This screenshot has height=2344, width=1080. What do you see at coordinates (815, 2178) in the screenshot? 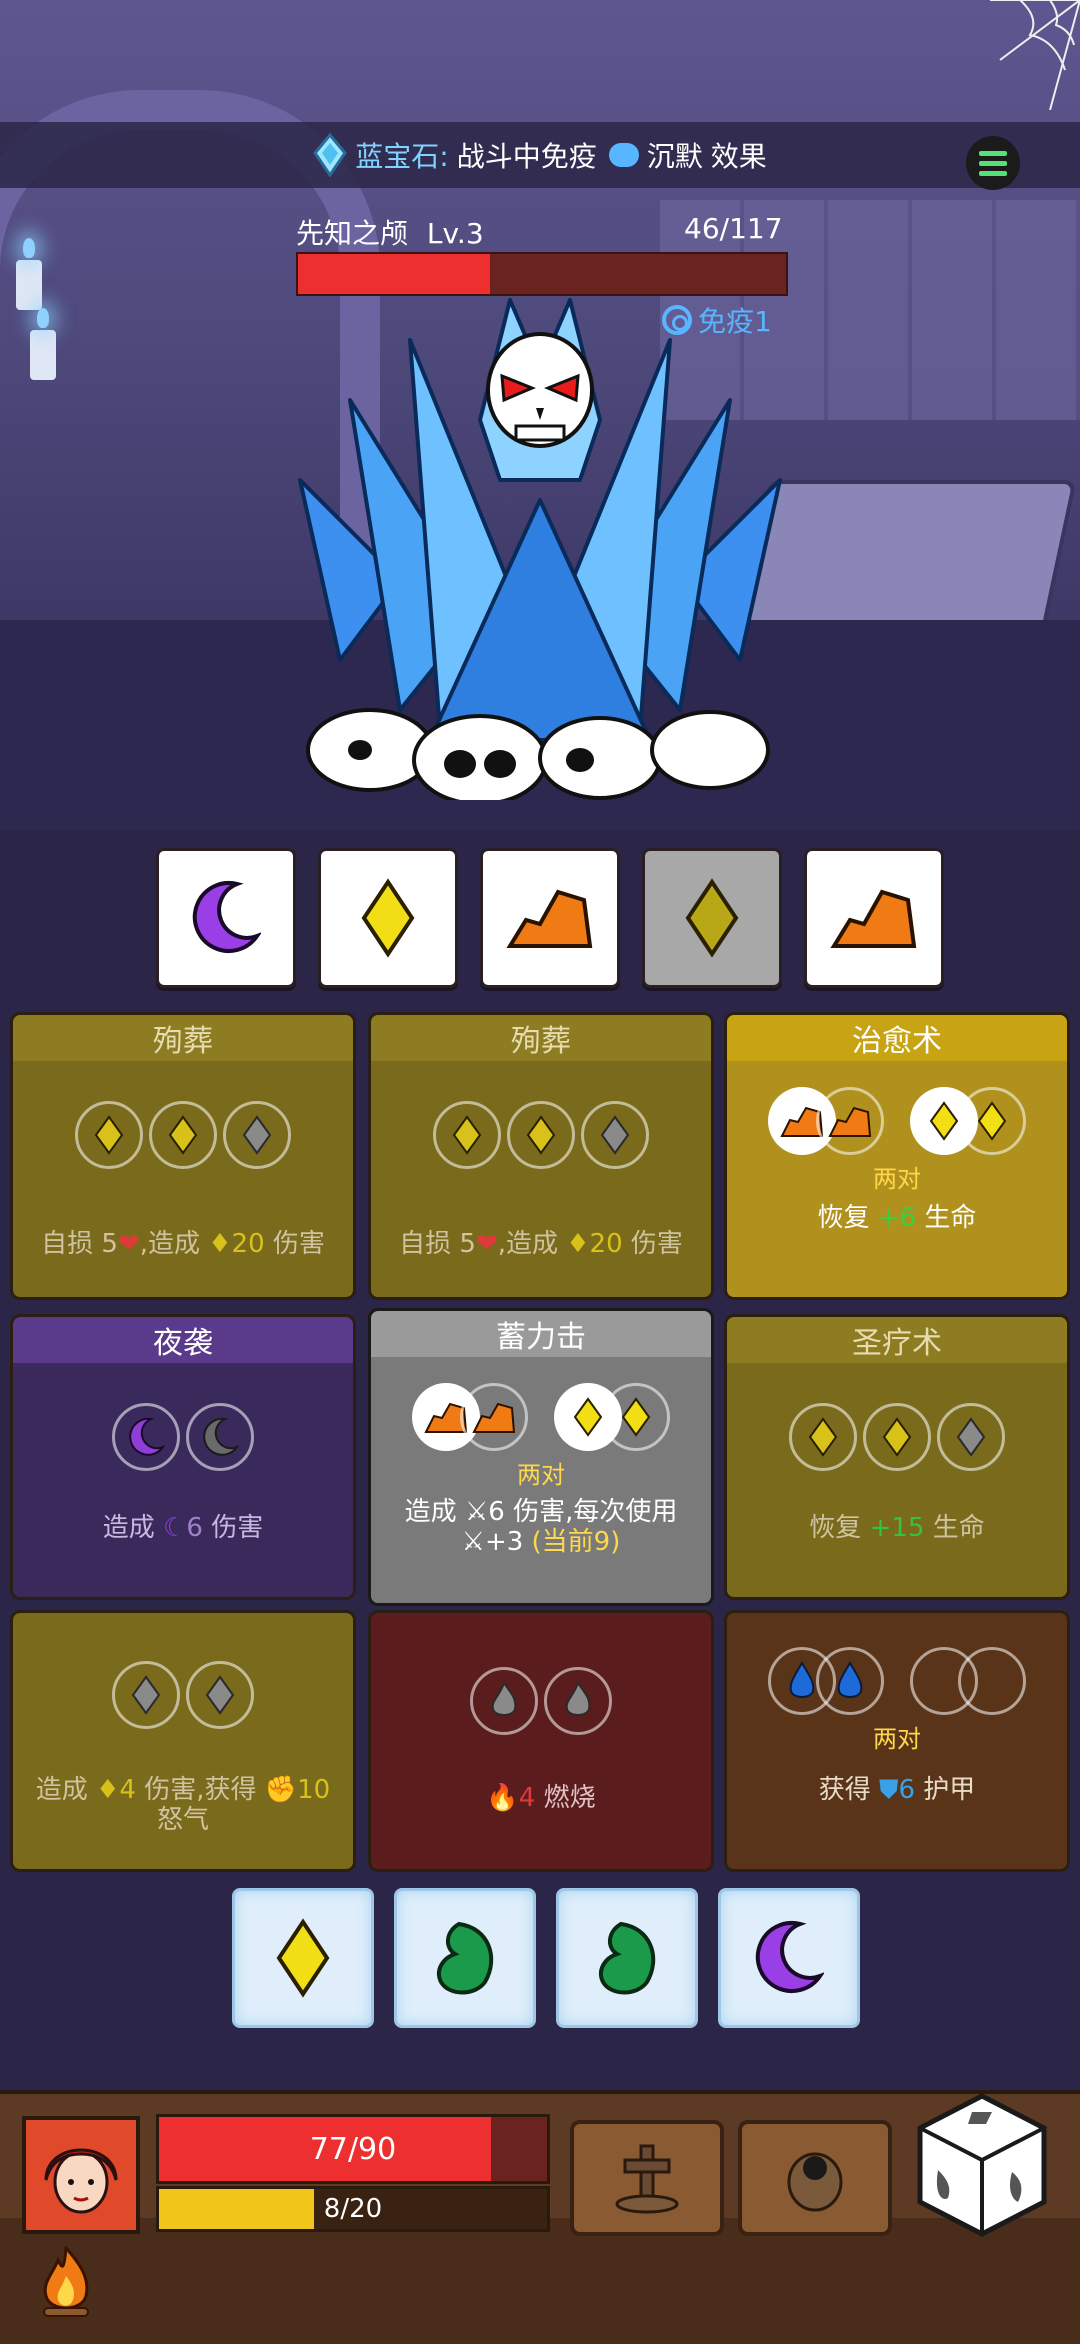
I see `urn-button` at bounding box center [815, 2178].